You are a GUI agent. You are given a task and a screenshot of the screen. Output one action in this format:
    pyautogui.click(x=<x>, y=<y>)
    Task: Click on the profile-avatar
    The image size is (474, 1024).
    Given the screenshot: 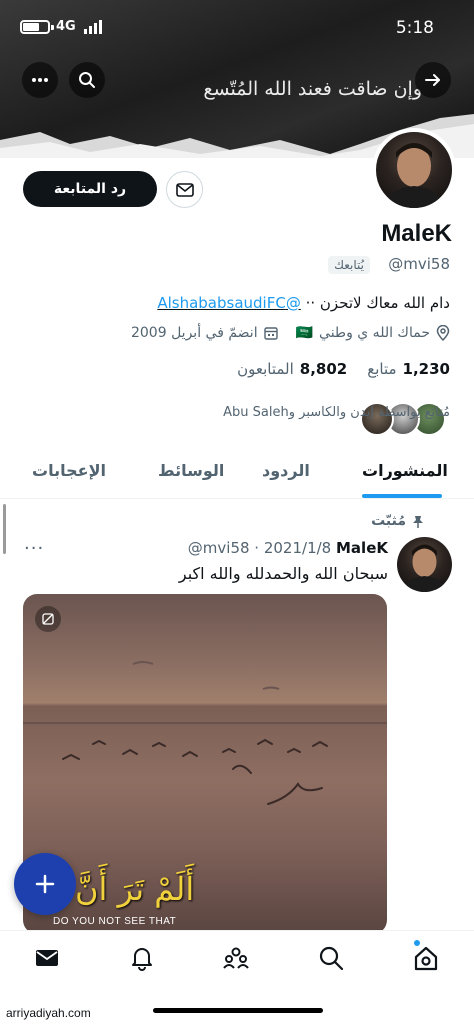 What is the action you would take?
    pyautogui.click(x=414, y=170)
    